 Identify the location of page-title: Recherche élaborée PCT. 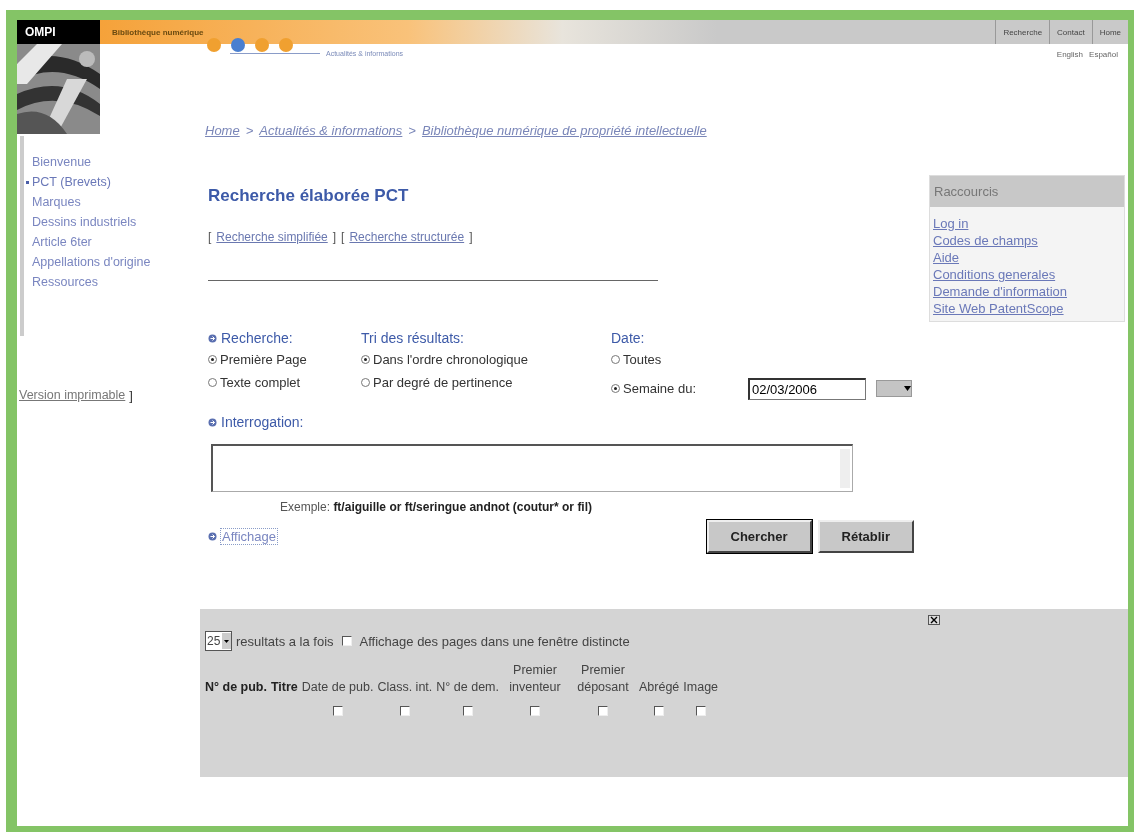
(309, 196).